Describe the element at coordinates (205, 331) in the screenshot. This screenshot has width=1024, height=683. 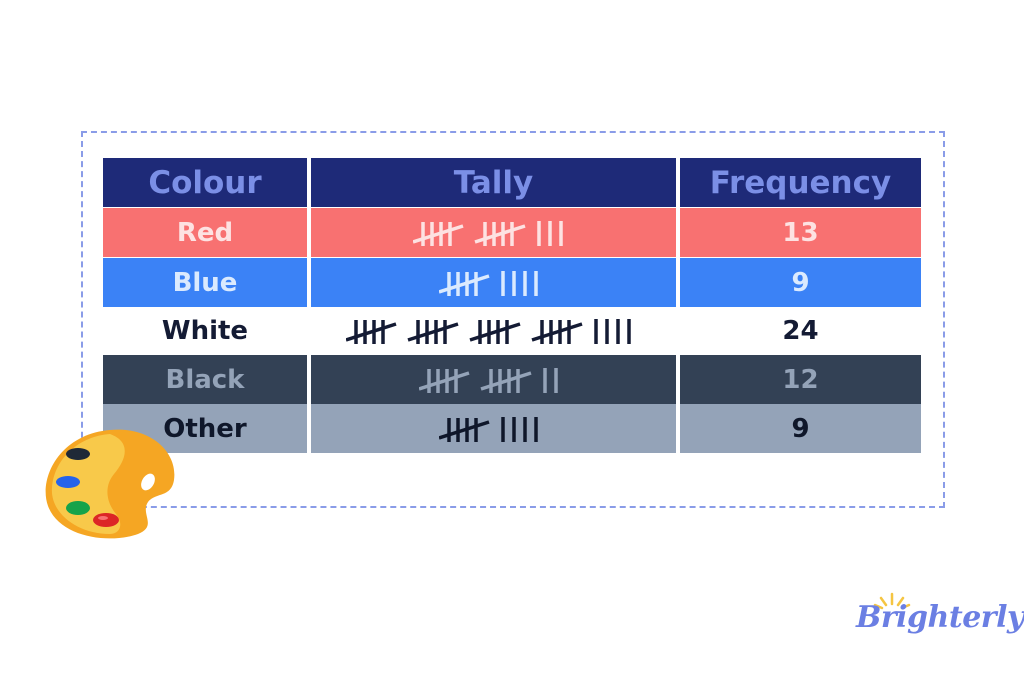
I see `colour-cell: White` at that location.